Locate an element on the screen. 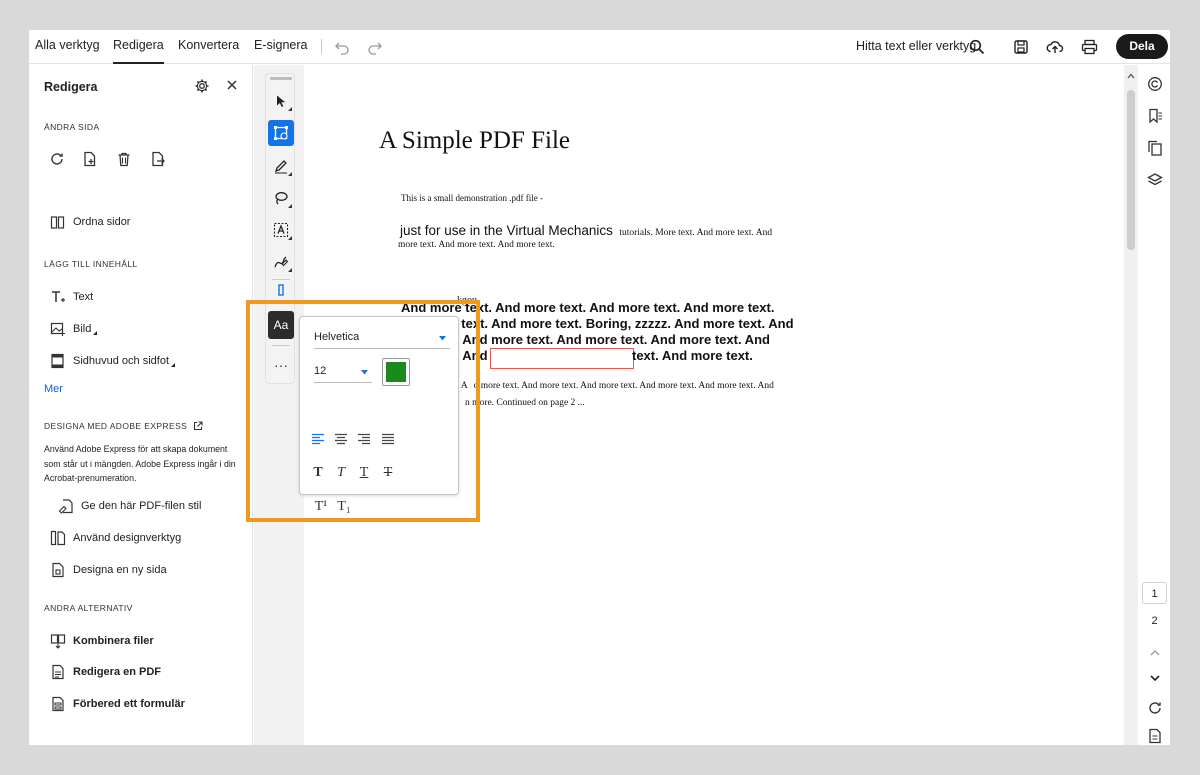 The image size is (1200, 775). doc-bold-line-4: text. And more text. is located at coordinates (692, 355).